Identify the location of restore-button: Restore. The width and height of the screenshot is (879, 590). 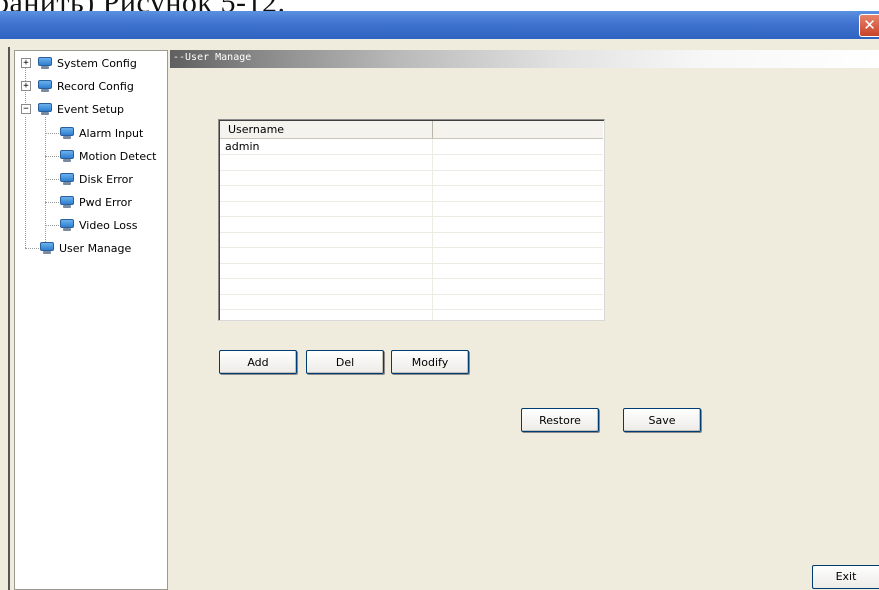
(560, 420).